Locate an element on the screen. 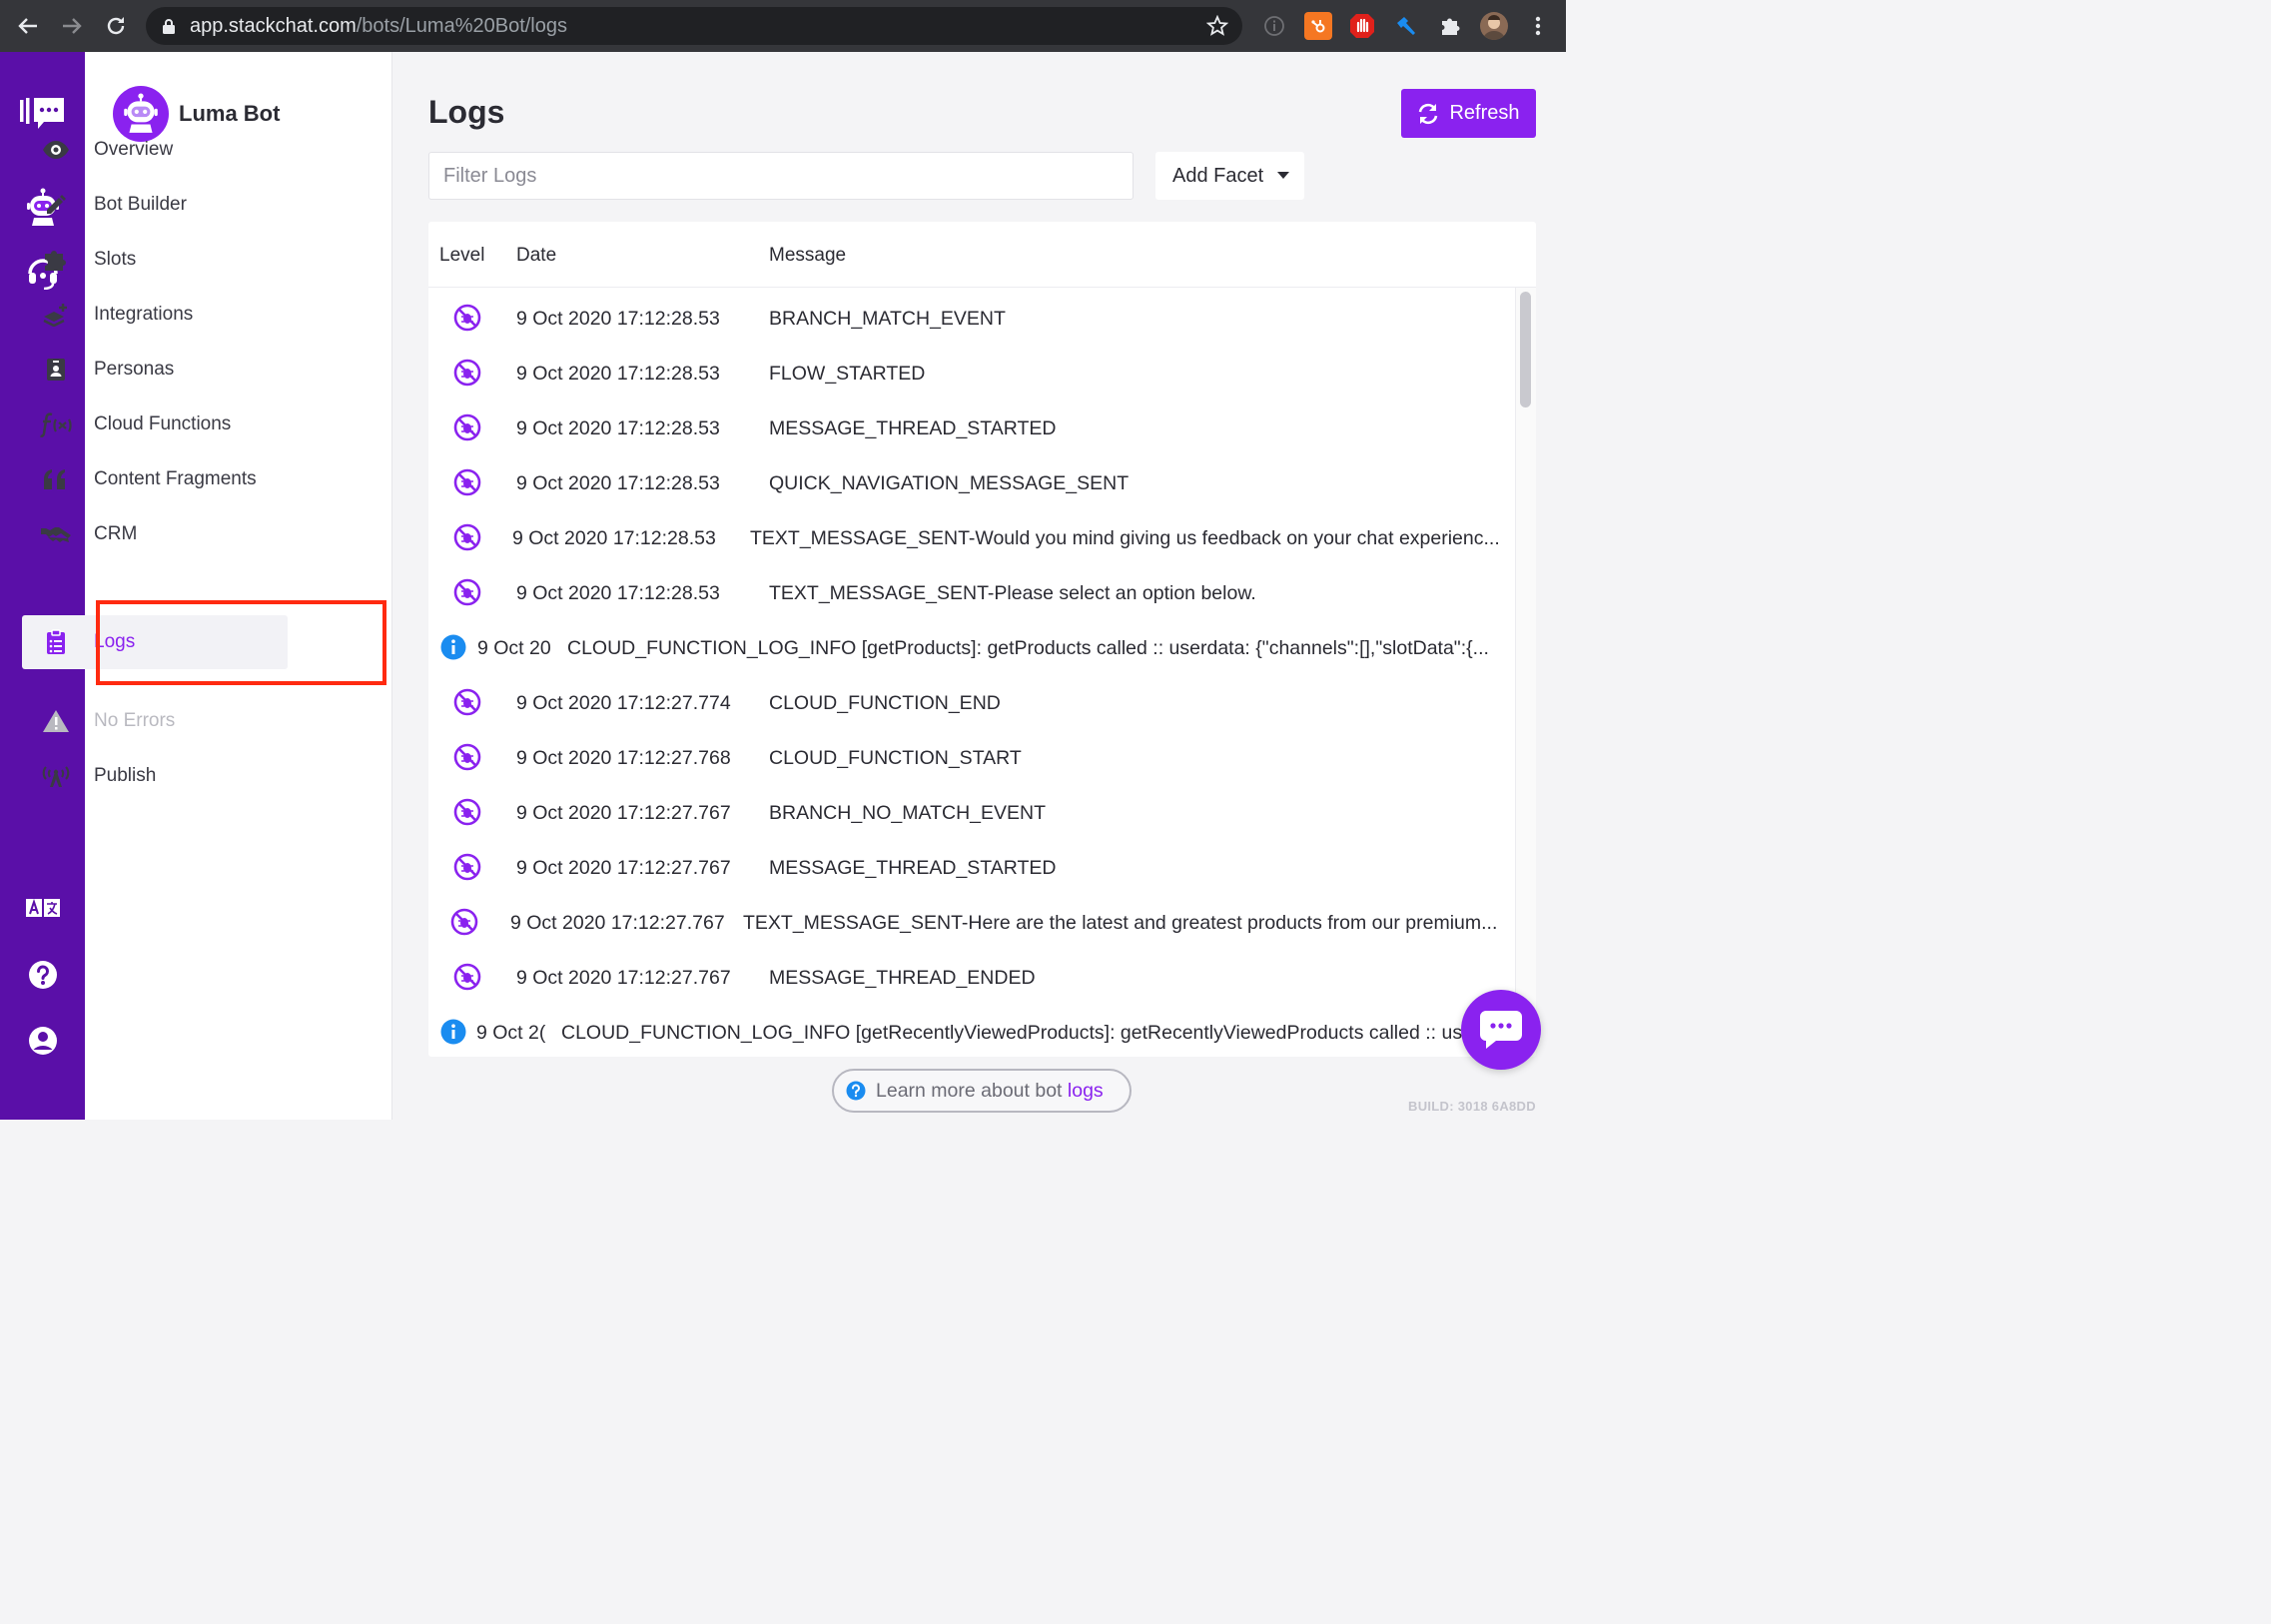 This screenshot has width=2271, height=1624. filter-logs-input is located at coordinates (781, 176).